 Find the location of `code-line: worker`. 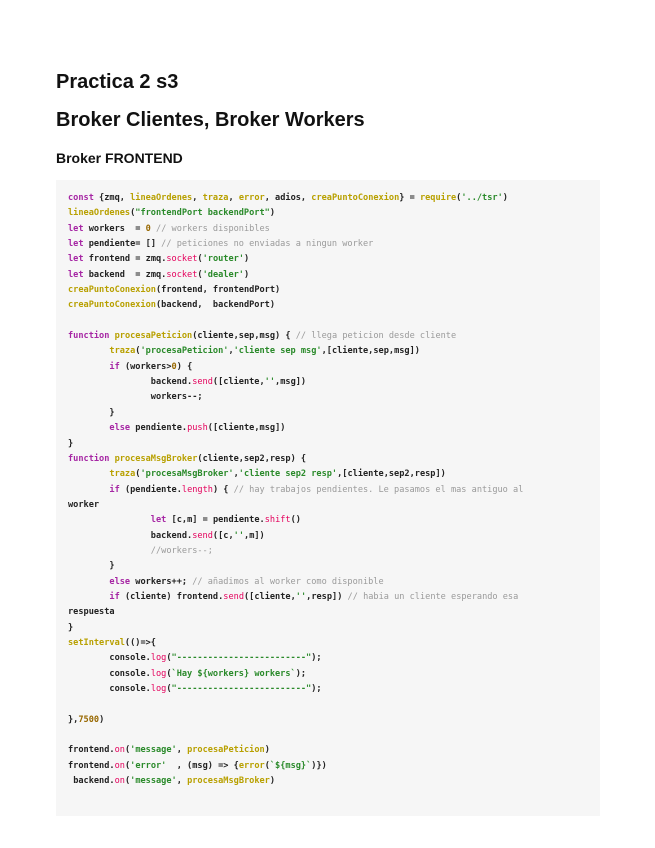

code-line: worker is located at coordinates (84, 504).